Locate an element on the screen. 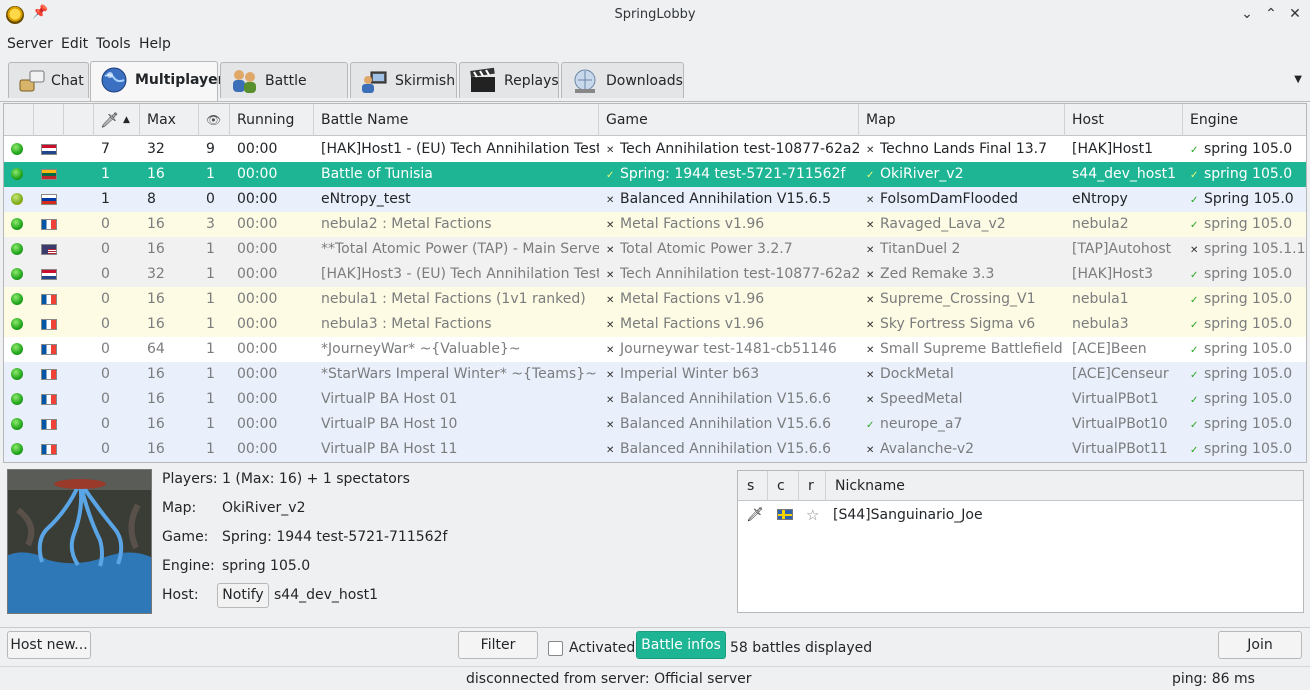 This screenshot has width=1310, height=690. battle-infos-button: Battle infos is located at coordinates (681, 645).